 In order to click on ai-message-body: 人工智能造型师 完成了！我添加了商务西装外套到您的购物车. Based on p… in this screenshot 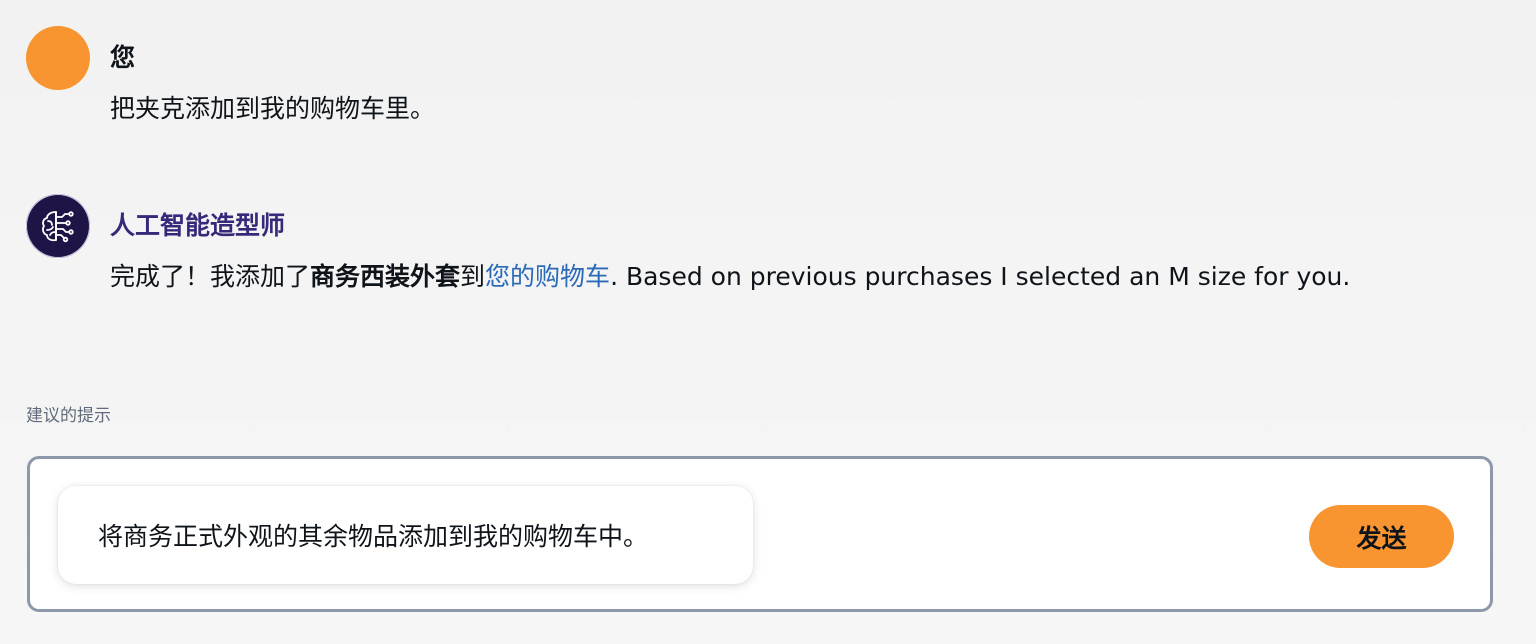, I will do `click(730, 244)`.